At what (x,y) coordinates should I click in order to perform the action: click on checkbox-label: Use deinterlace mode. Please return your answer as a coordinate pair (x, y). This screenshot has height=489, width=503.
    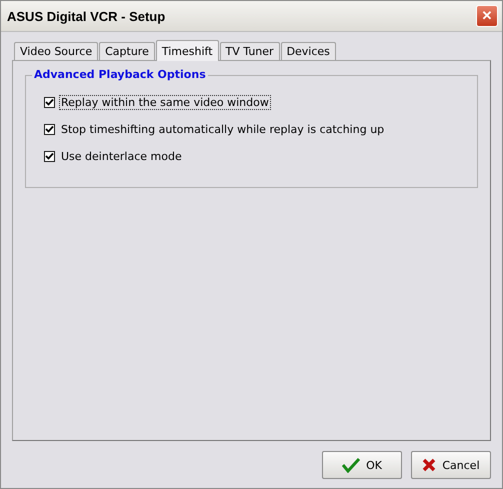
    Looking at the image, I should click on (121, 156).